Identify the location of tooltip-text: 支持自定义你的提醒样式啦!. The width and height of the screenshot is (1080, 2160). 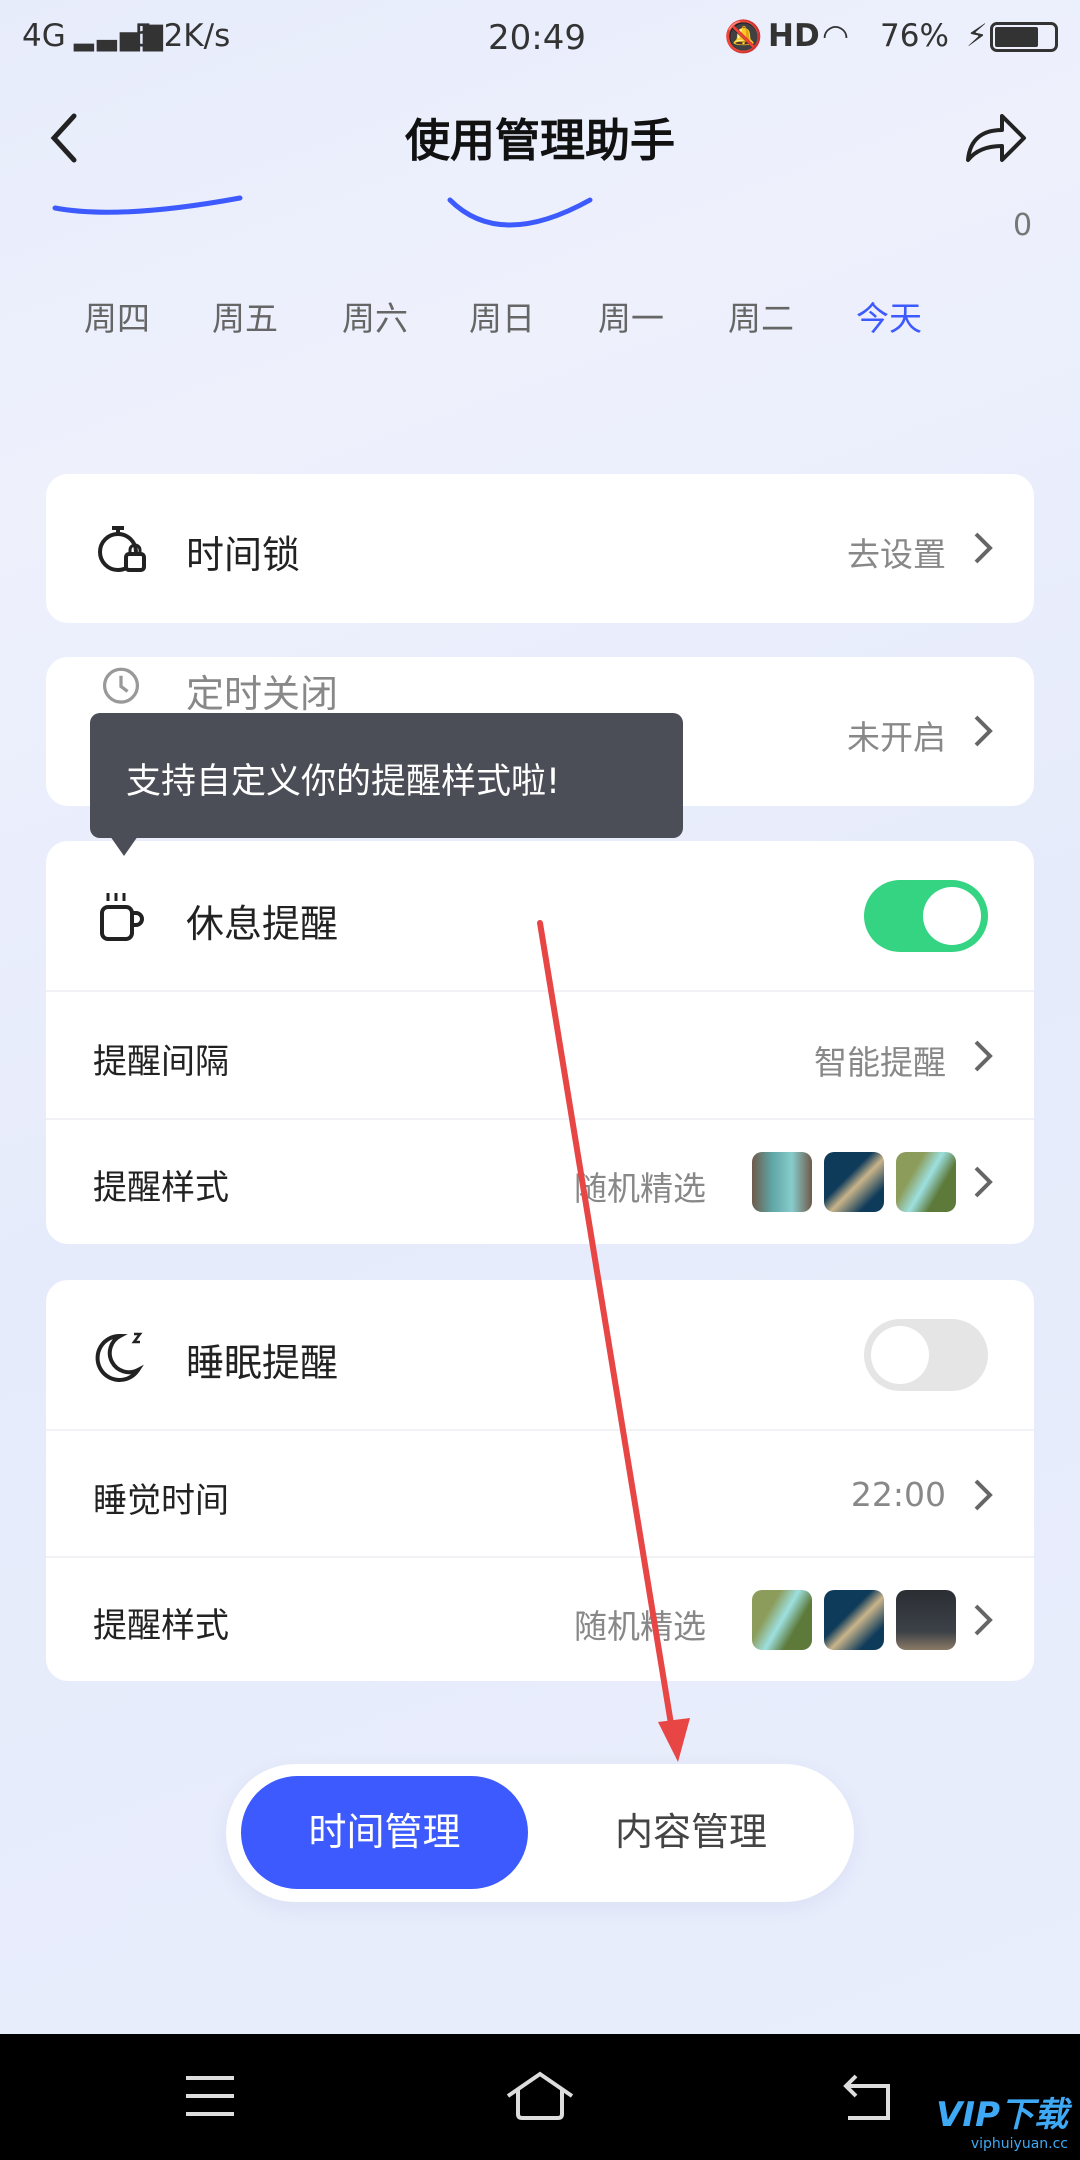
(343, 782).